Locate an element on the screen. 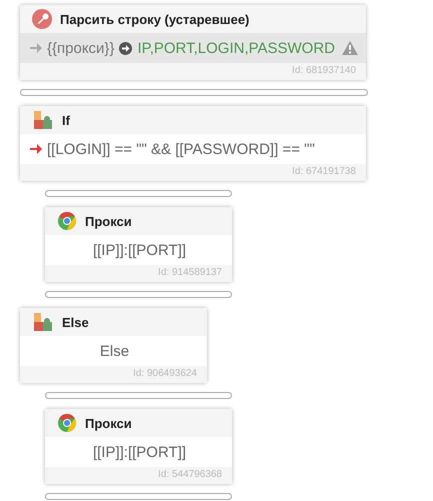 Image resolution: width=433 pixels, height=501 pixels. block-id: Id: 681937140 is located at coordinates (324, 70).